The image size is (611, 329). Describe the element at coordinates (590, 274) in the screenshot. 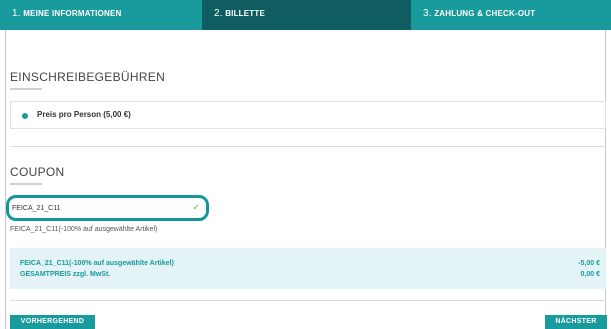

I see `total-value: 0,00 €` at that location.